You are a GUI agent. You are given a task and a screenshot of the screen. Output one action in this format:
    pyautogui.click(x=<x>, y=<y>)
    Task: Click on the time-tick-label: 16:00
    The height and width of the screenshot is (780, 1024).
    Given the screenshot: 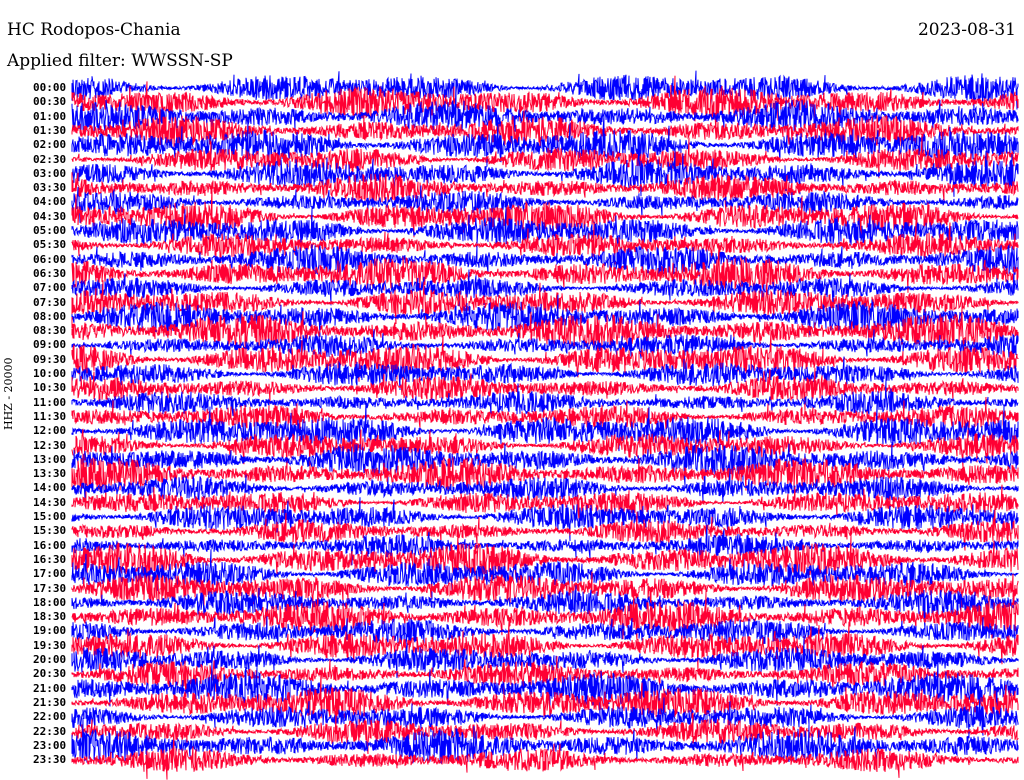 What is the action you would take?
    pyautogui.click(x=50, y=545)
    